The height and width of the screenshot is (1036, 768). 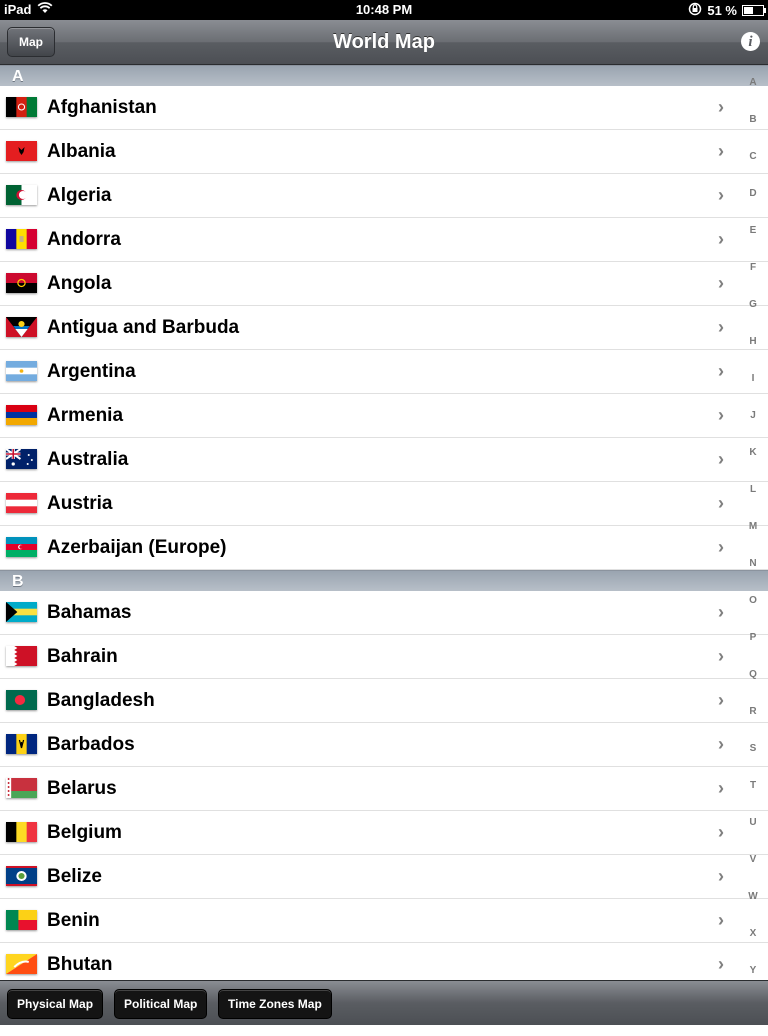 I want to click on bahamas-flag-icon, so click(x=21, y=612).